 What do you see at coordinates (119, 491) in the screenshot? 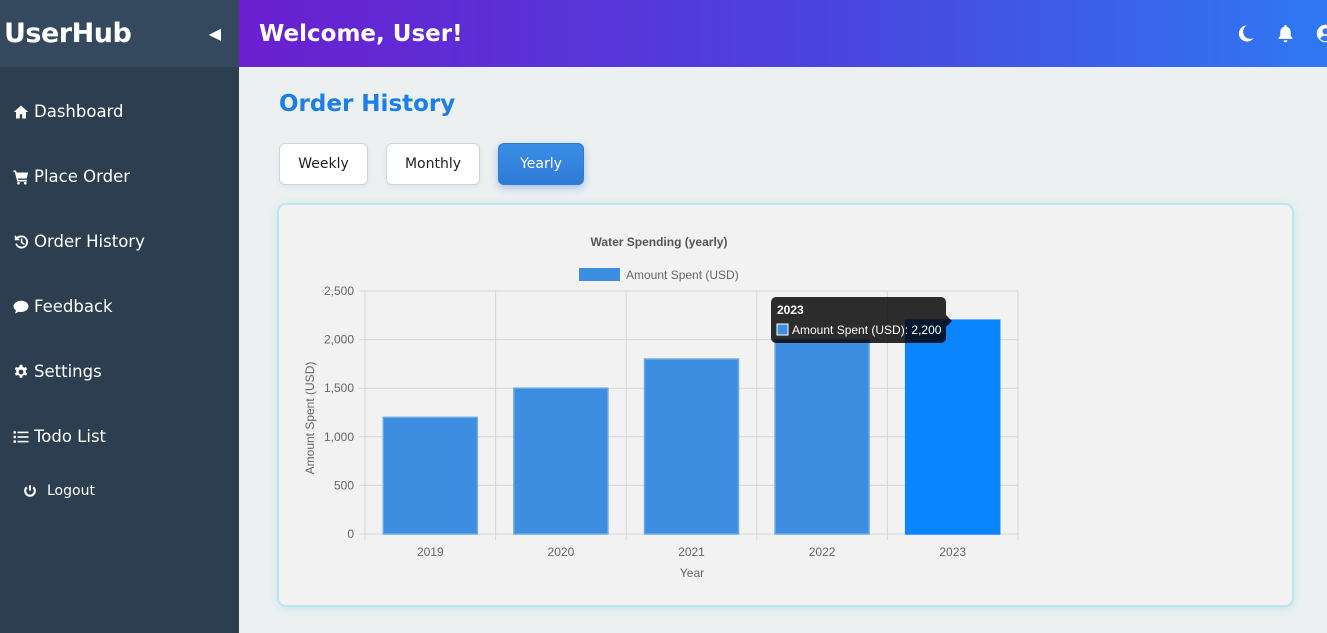
I see `logout-button: Logout` at bounding box center [119, 491].